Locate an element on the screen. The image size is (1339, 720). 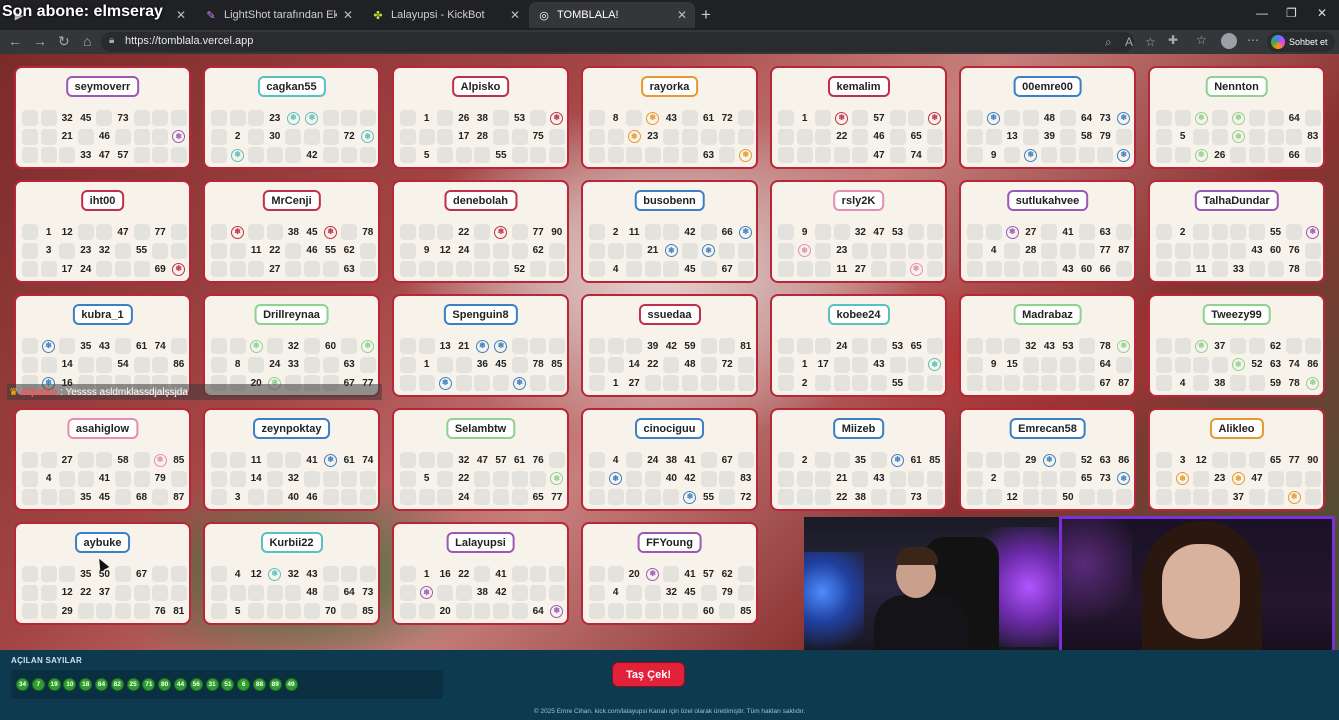
bingo-card: asahiglow 27 58 ❄ 85 4 41 79 35 45 68 87 is located at coordinates (102, 459).